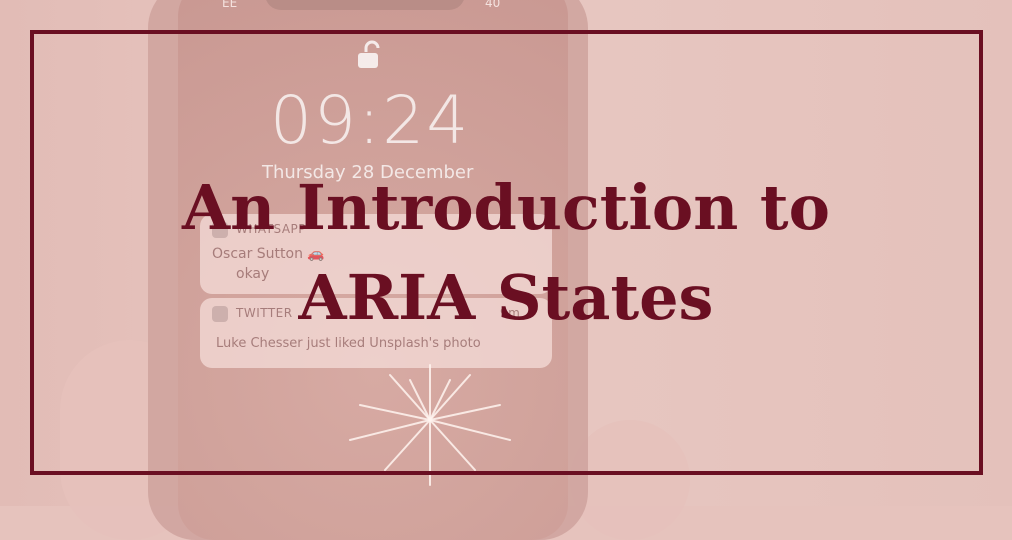 The height and width of the screenshot is (540, 1012). Describe the element at coordinates (506, 297) in the screenshot. I see `title-line-2: ARIA States` at that location.